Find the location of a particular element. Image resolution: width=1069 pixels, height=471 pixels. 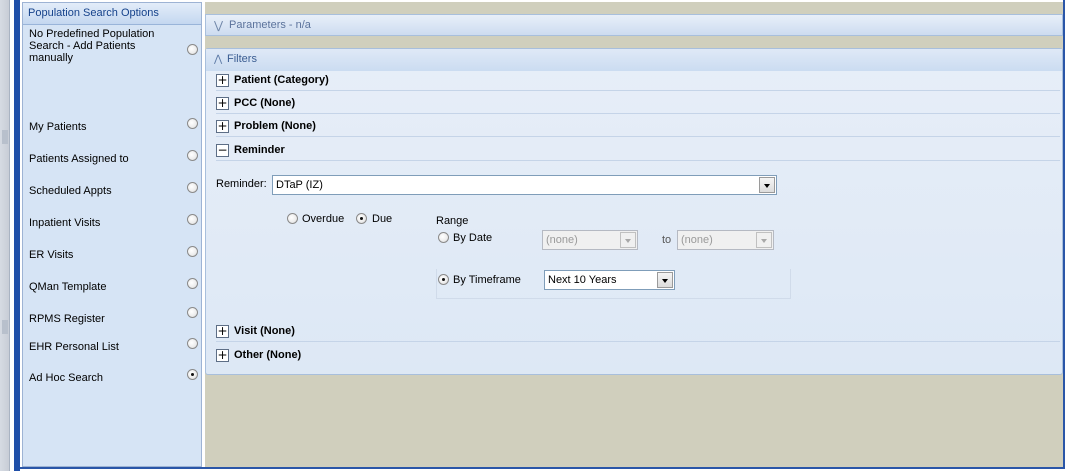

to-label: to is located at coordinates (667, 240).